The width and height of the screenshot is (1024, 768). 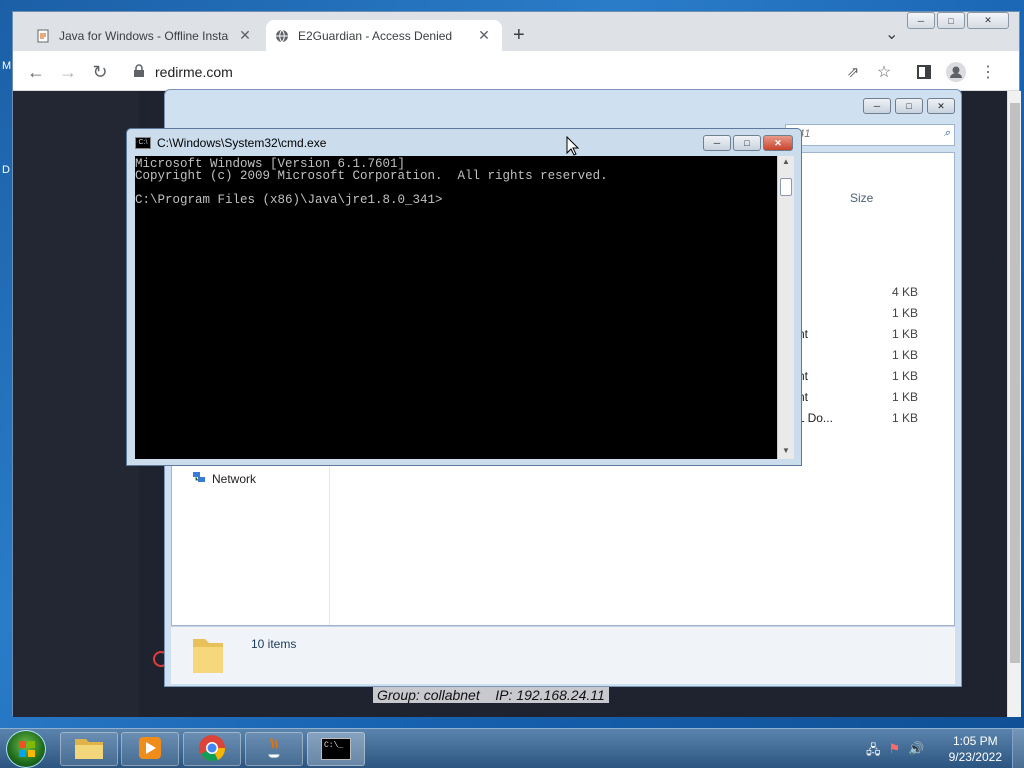 What do you see at coordinates (863, 417) in the screenshot?
I see `list-item: L Do... 1 KB` at bounding box center [863, 417].